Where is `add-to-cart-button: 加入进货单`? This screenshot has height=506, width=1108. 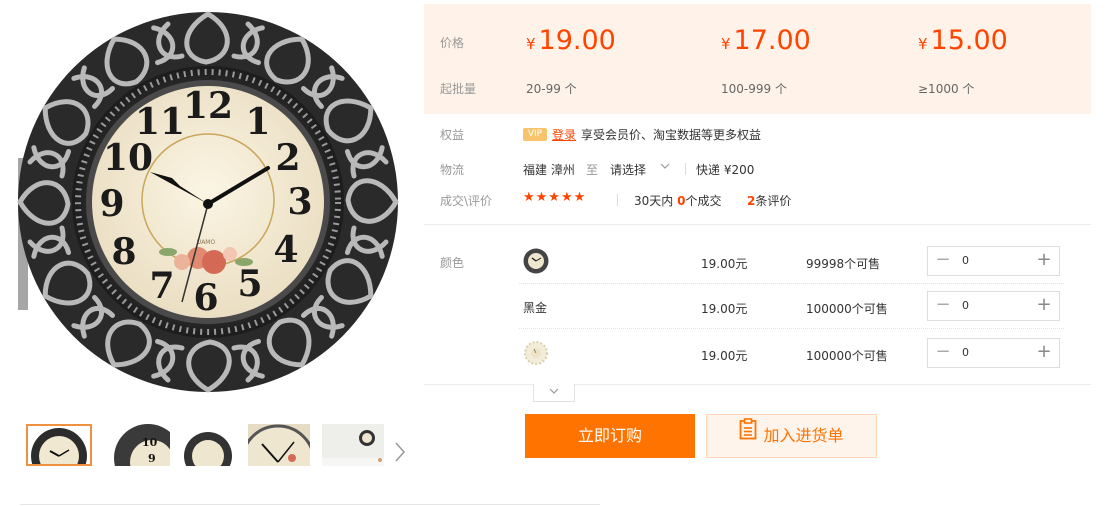 add-to-cart-button: 加入进货单 is located at coordinates (791, 436).